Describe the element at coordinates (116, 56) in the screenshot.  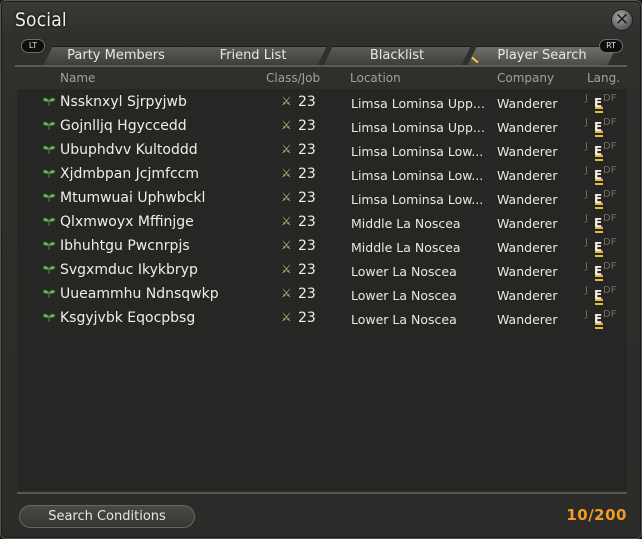
I see `tab-party-members: Party Members` at that location.